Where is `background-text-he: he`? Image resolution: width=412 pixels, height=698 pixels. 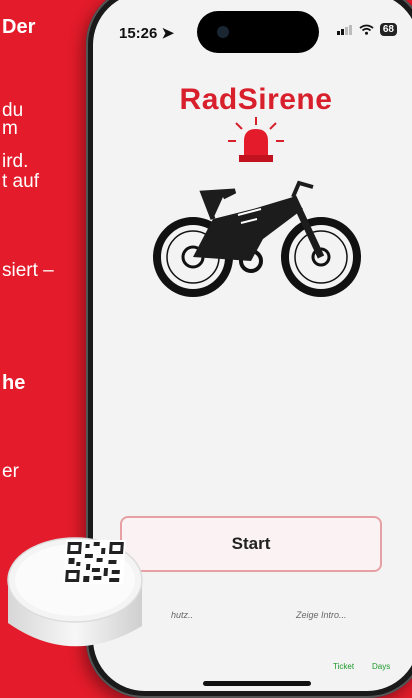 background-text-he: he is located at coordinates (14, 383).